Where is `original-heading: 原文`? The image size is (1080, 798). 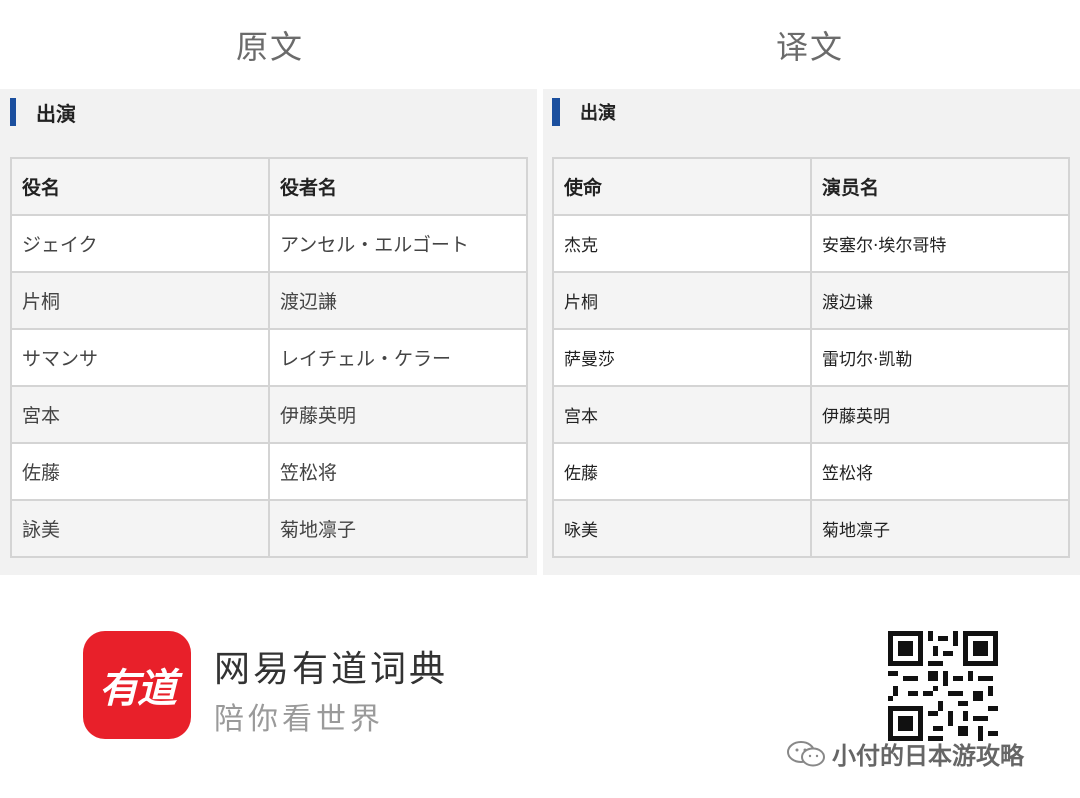 original-heading: 原文 is located at coordinates (269, 47).